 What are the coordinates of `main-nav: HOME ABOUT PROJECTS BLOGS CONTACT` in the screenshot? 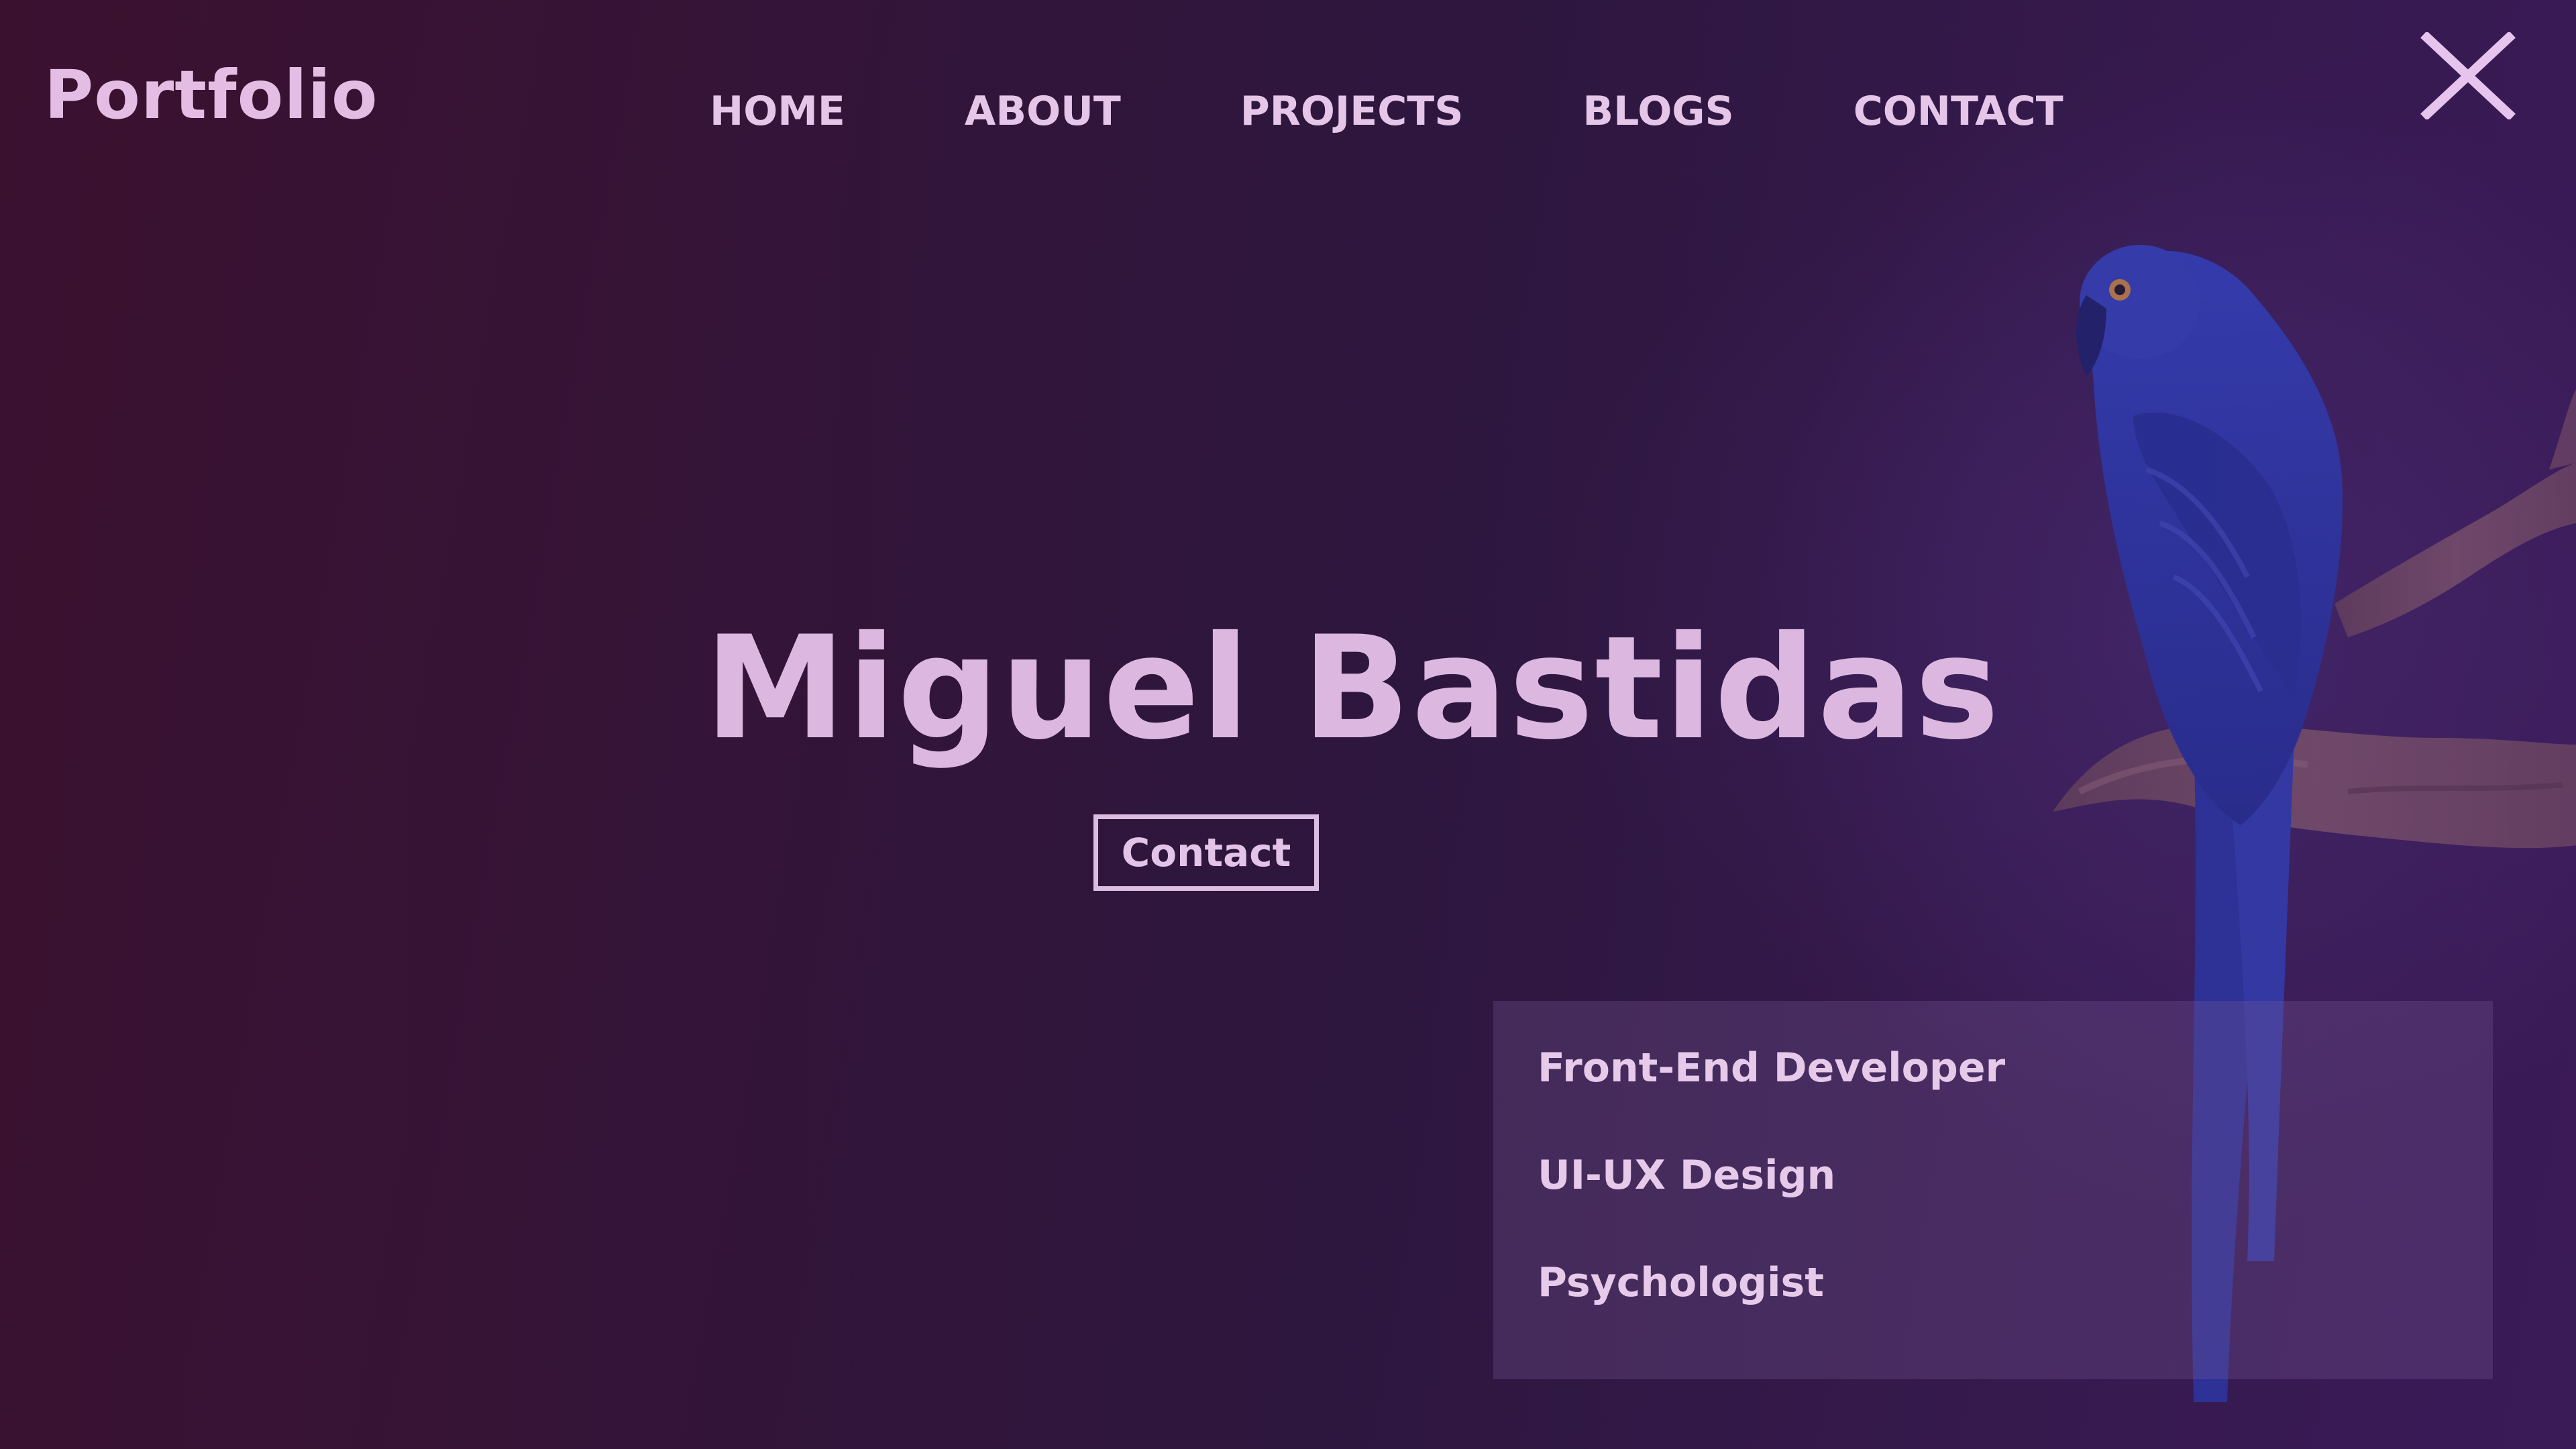 It's located at (1386, 111).